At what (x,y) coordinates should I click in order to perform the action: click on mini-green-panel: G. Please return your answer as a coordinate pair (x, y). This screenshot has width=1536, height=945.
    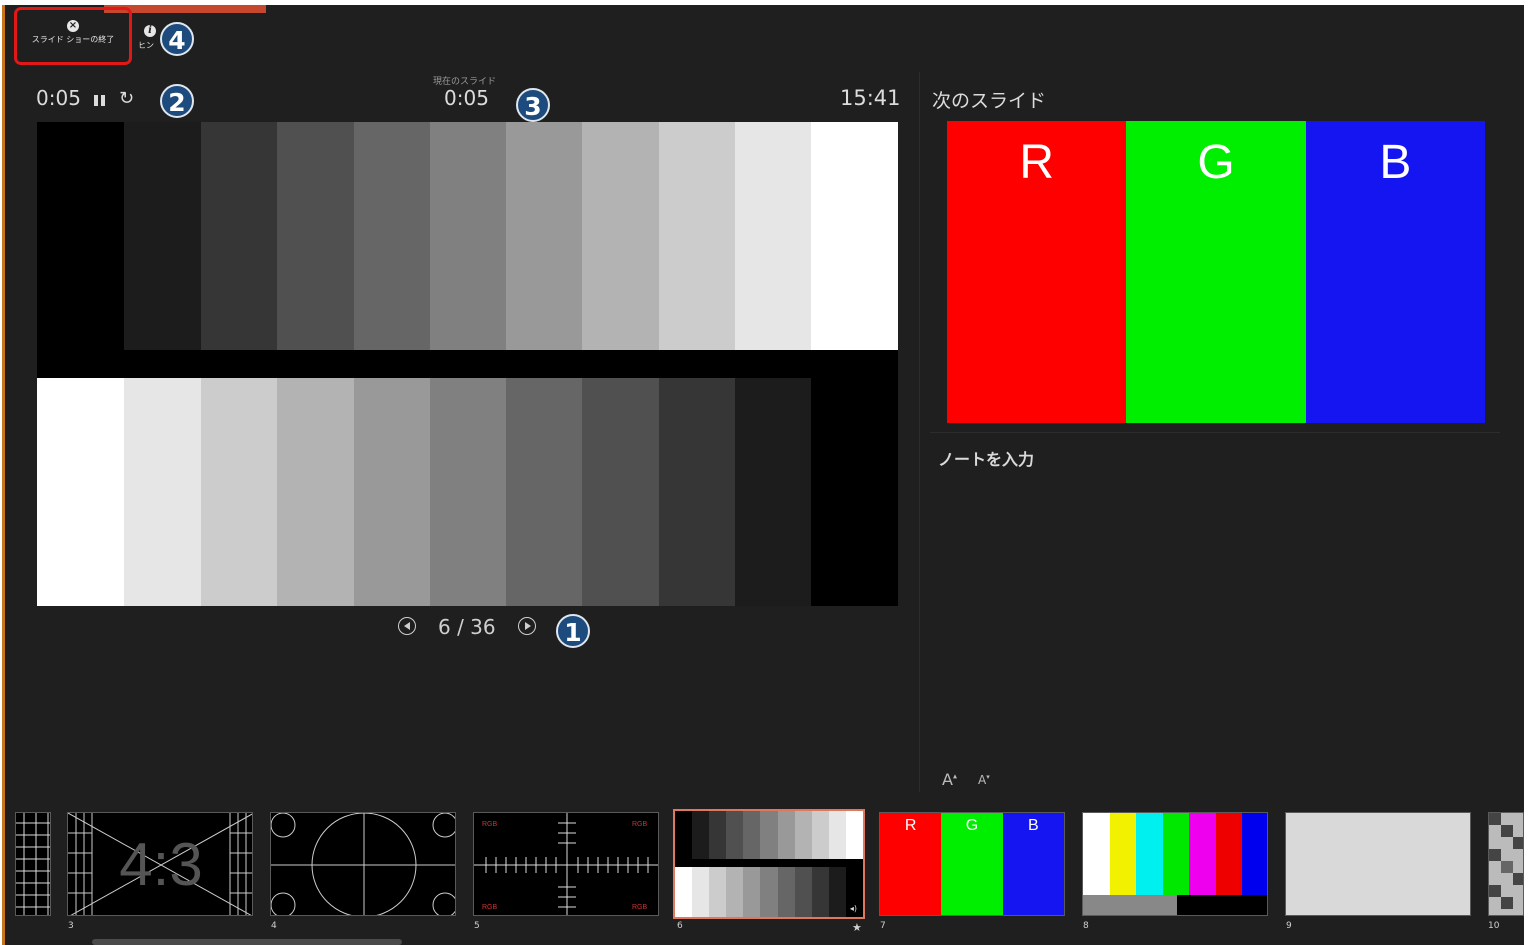
    Looking at the image, I should click on (972, 864).